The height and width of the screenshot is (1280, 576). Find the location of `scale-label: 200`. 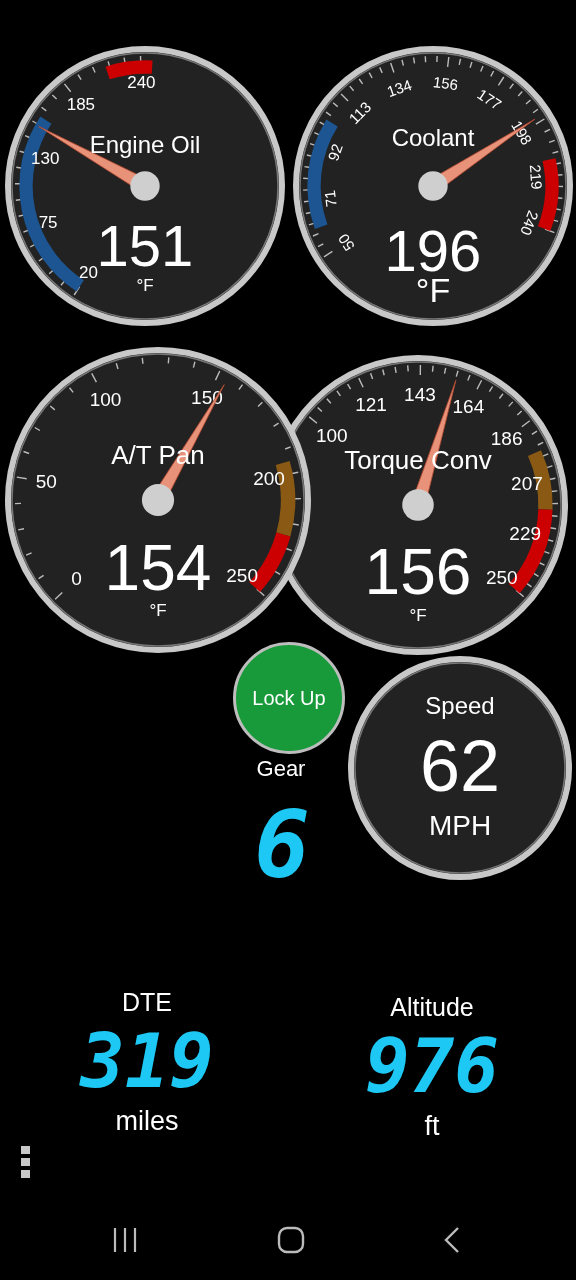

scale-label: 200 is located at coordinates (269, 478).